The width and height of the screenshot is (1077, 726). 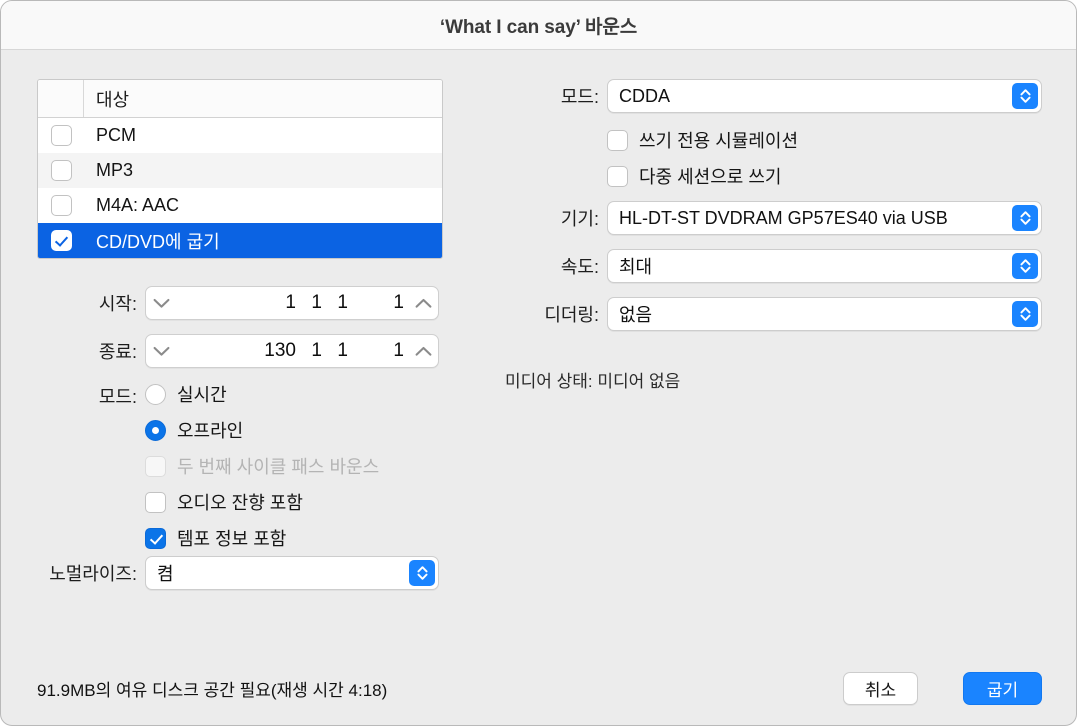 I want to click on start-position-row: 시작: 1 1 1 1, so click(x=239, y=303).